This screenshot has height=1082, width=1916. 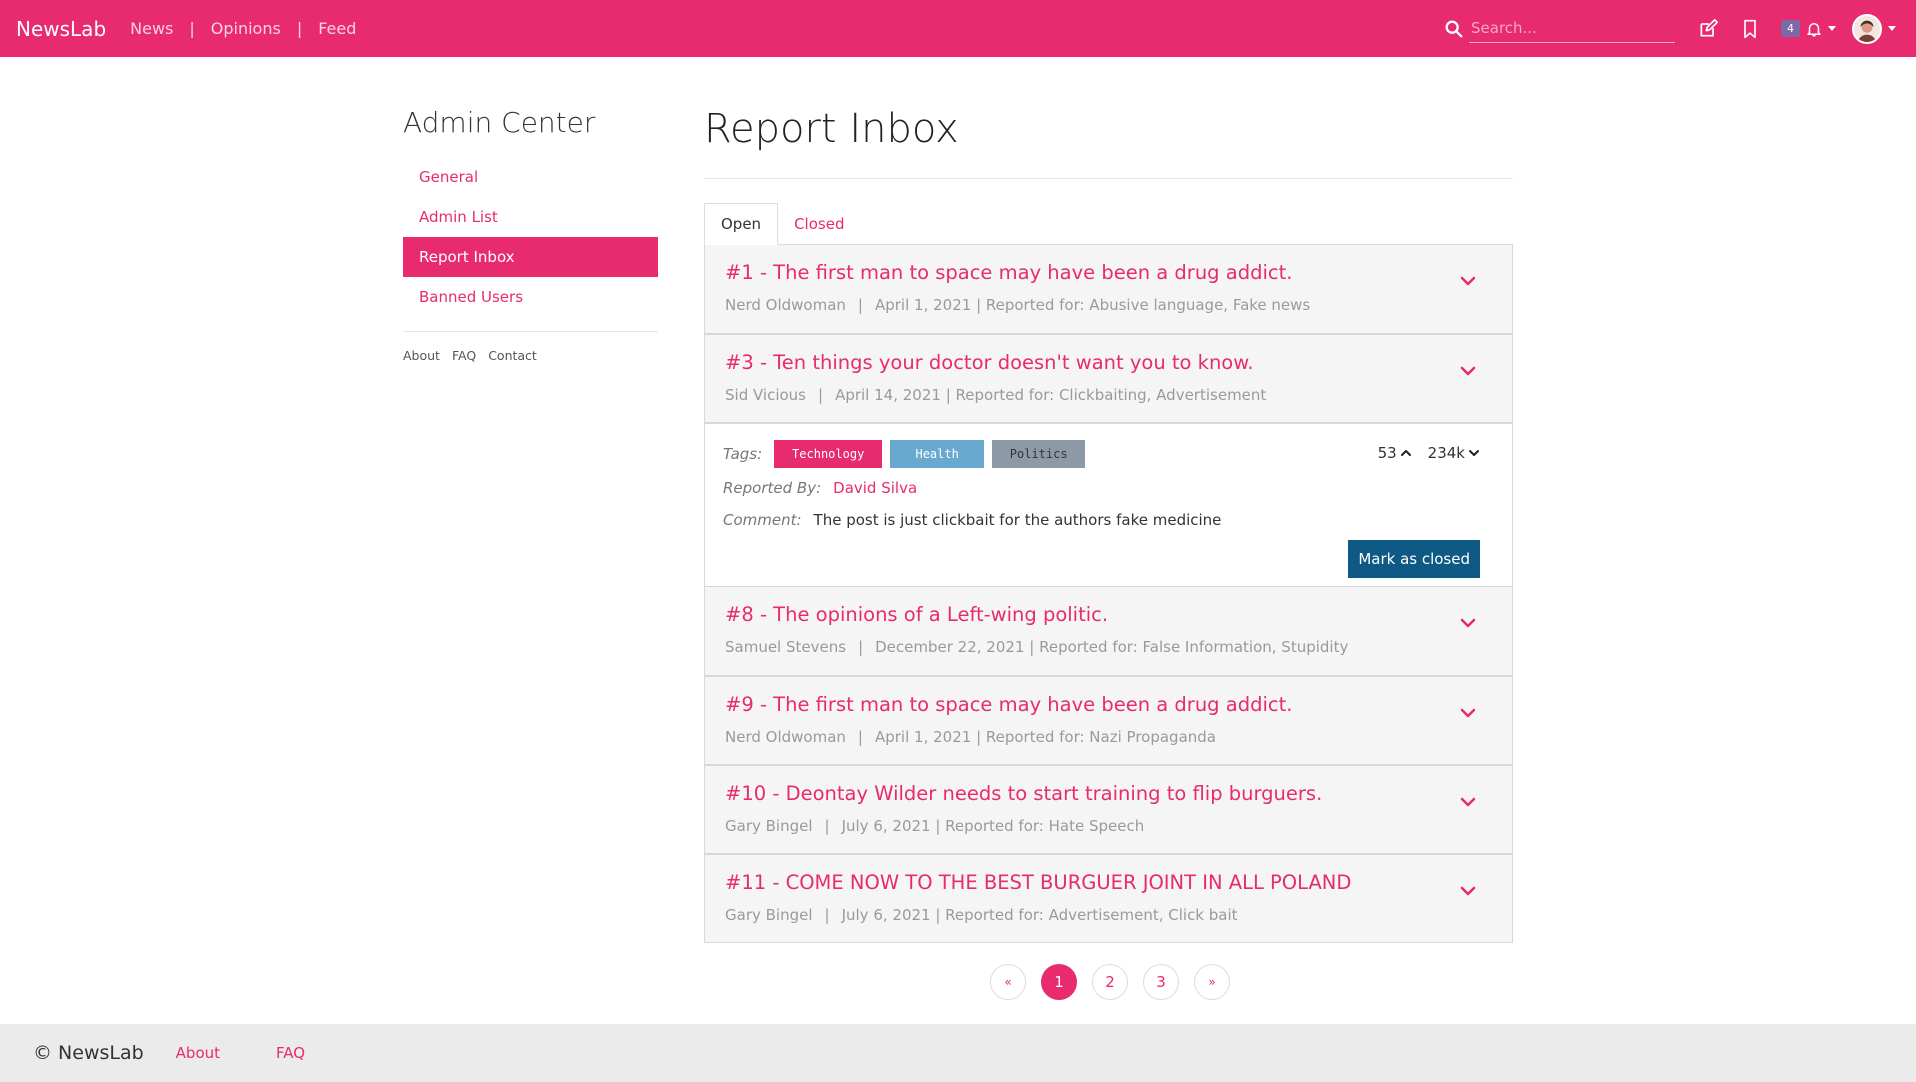 What do you see at coordinates (1708, 29) in the screenshot?
I see `edit-icon` at bounding box center [1708, 29].